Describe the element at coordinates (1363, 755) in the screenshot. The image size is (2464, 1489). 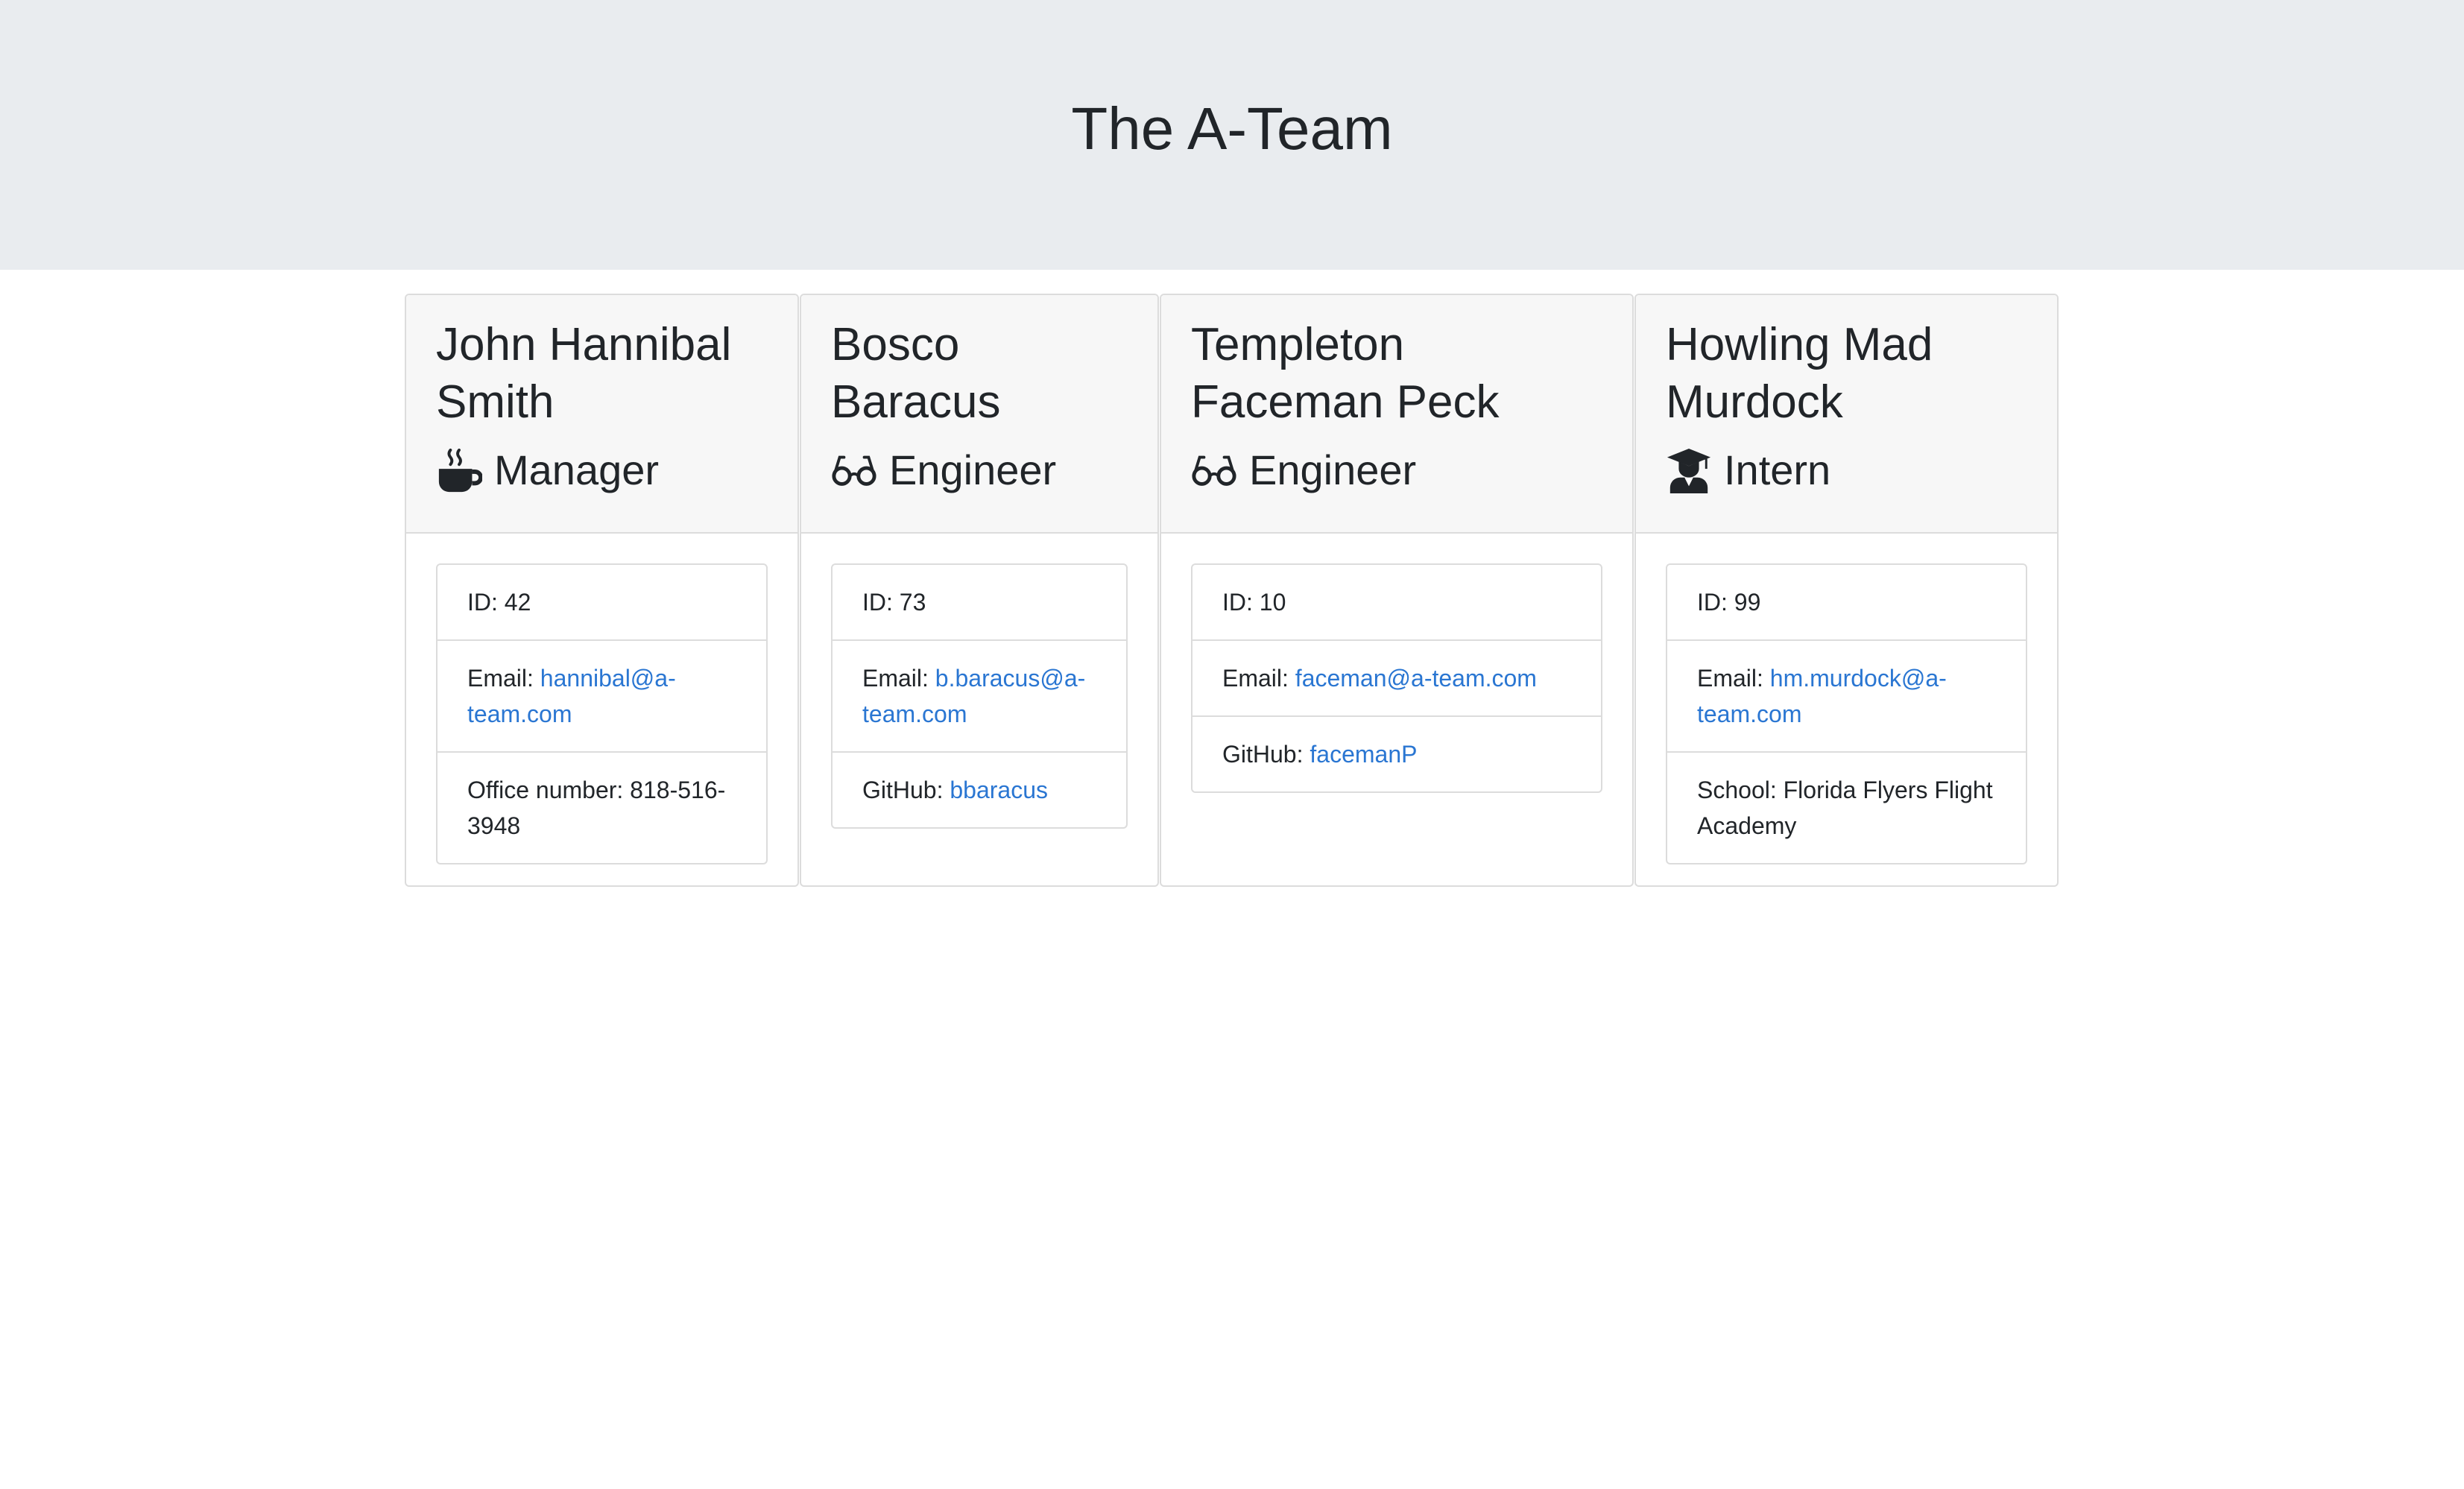
I see `github-link: facemanP` at that location.